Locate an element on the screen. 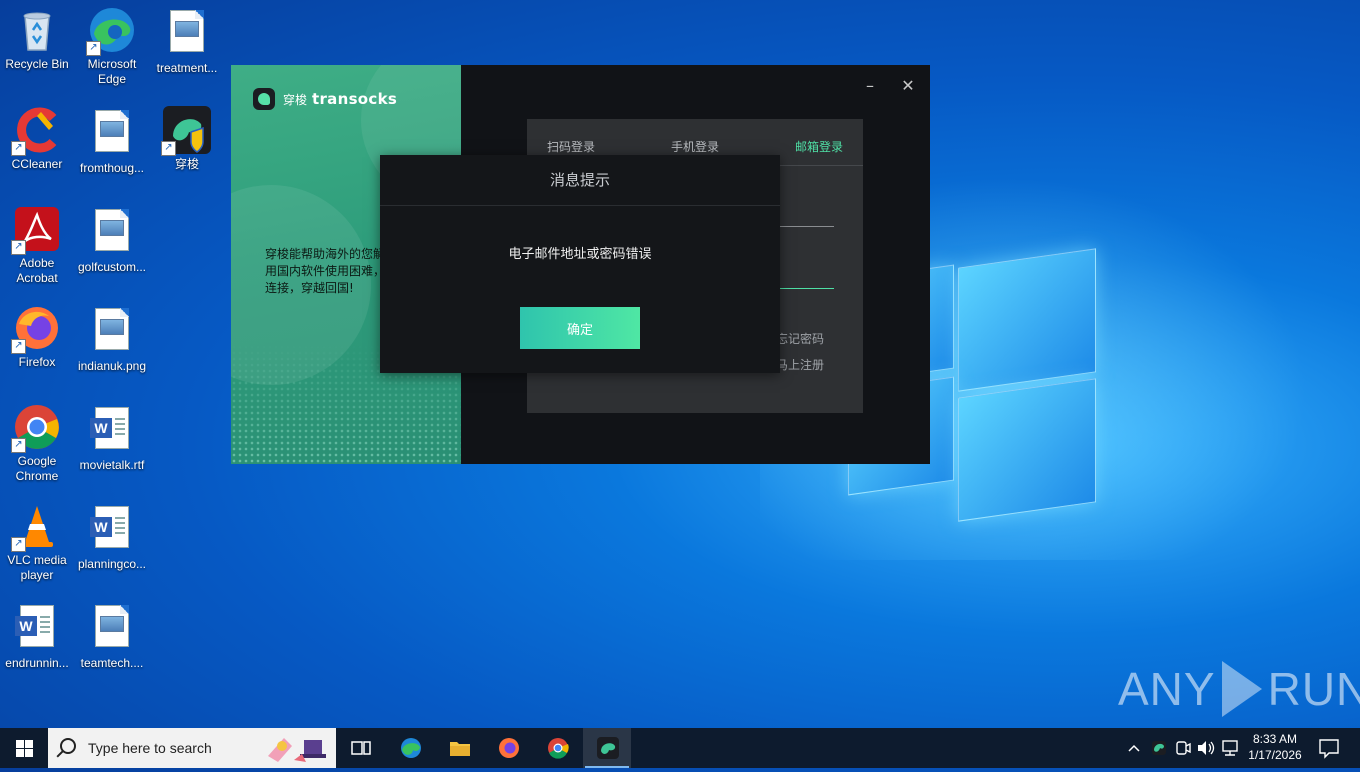 The height and width of the screenshot is (772, 1360). meet-now-icon is located at coordinates (1183, 748).